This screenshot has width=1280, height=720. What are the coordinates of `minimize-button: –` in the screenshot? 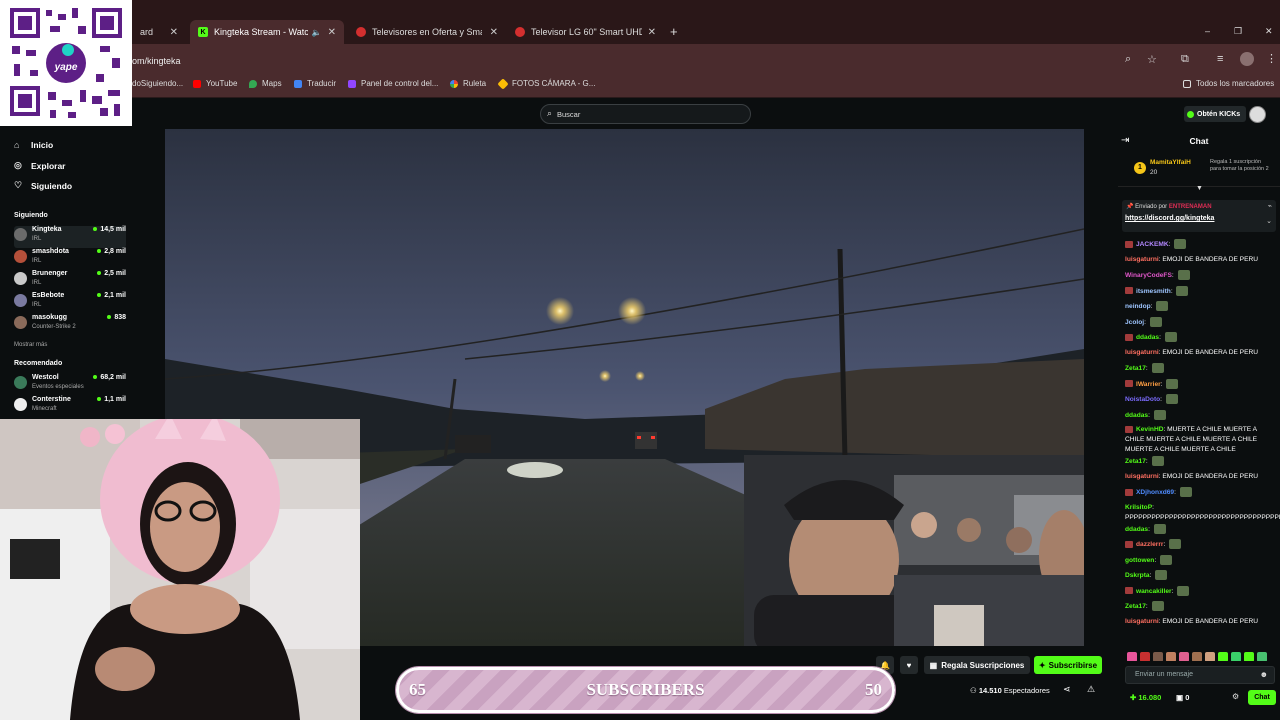 It's located at (1207, 31).